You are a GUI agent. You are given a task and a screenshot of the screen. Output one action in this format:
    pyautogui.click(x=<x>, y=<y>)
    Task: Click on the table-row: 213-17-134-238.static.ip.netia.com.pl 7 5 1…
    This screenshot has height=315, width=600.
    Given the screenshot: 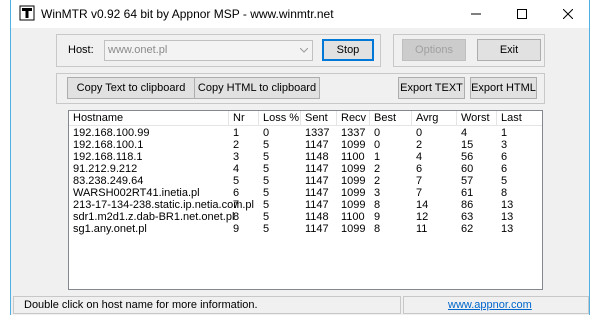 What is the action you would take?
    pyautogui.click(x=305, y=205)
    